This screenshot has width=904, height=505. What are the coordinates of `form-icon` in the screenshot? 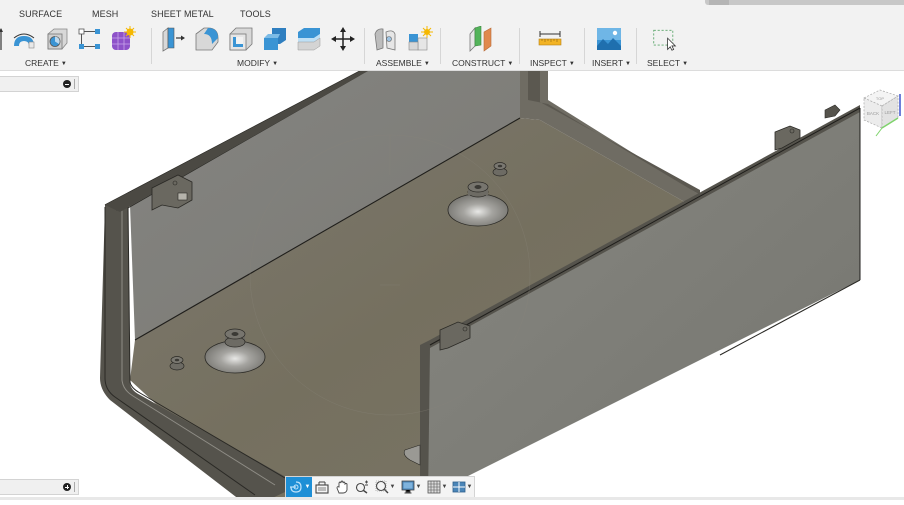 It's located at (123, 39).